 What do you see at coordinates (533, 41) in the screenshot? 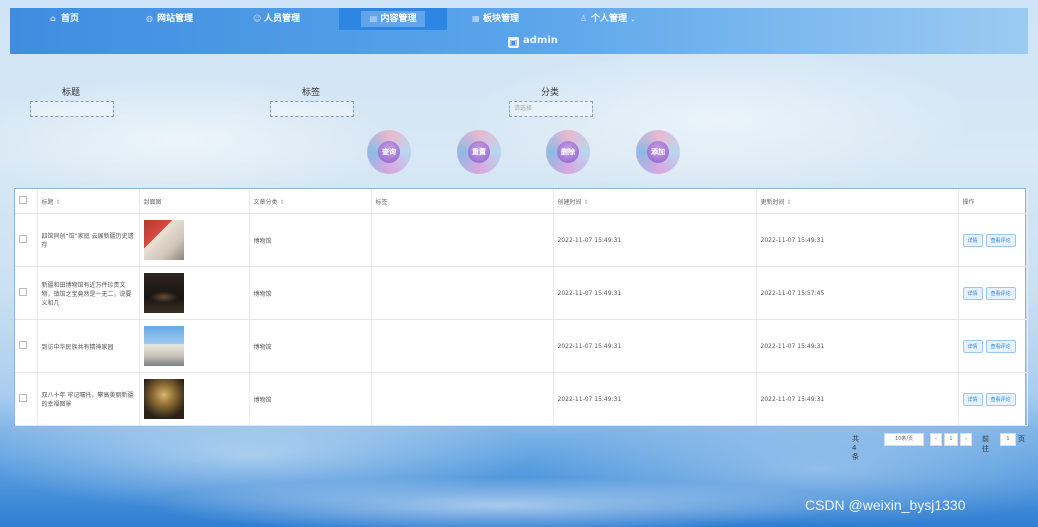
I see `current-user: ▣ admin` at bounding box center [533, 41].